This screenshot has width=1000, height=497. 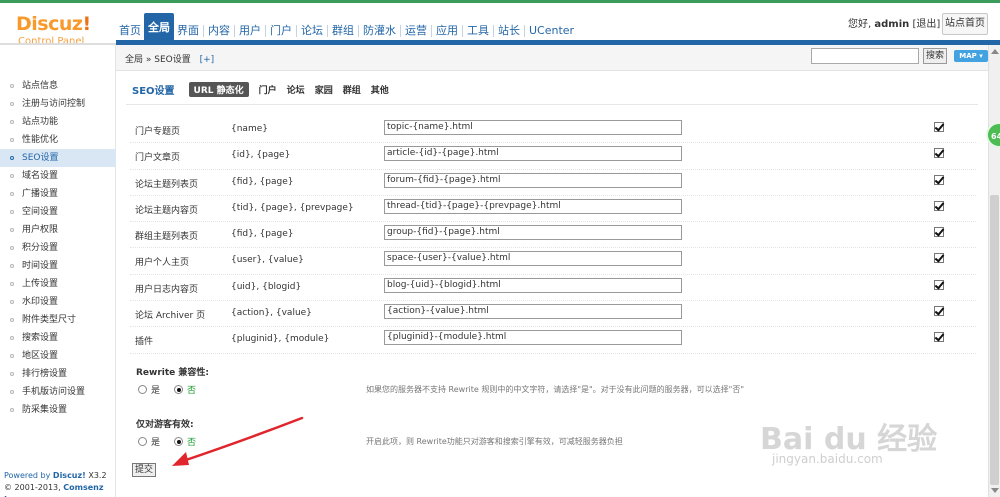 What do you see at coordinates (40, 194) in the screenshot?
I see `sidebar-item-label: 广播设置` at bounding box center [40, 194].